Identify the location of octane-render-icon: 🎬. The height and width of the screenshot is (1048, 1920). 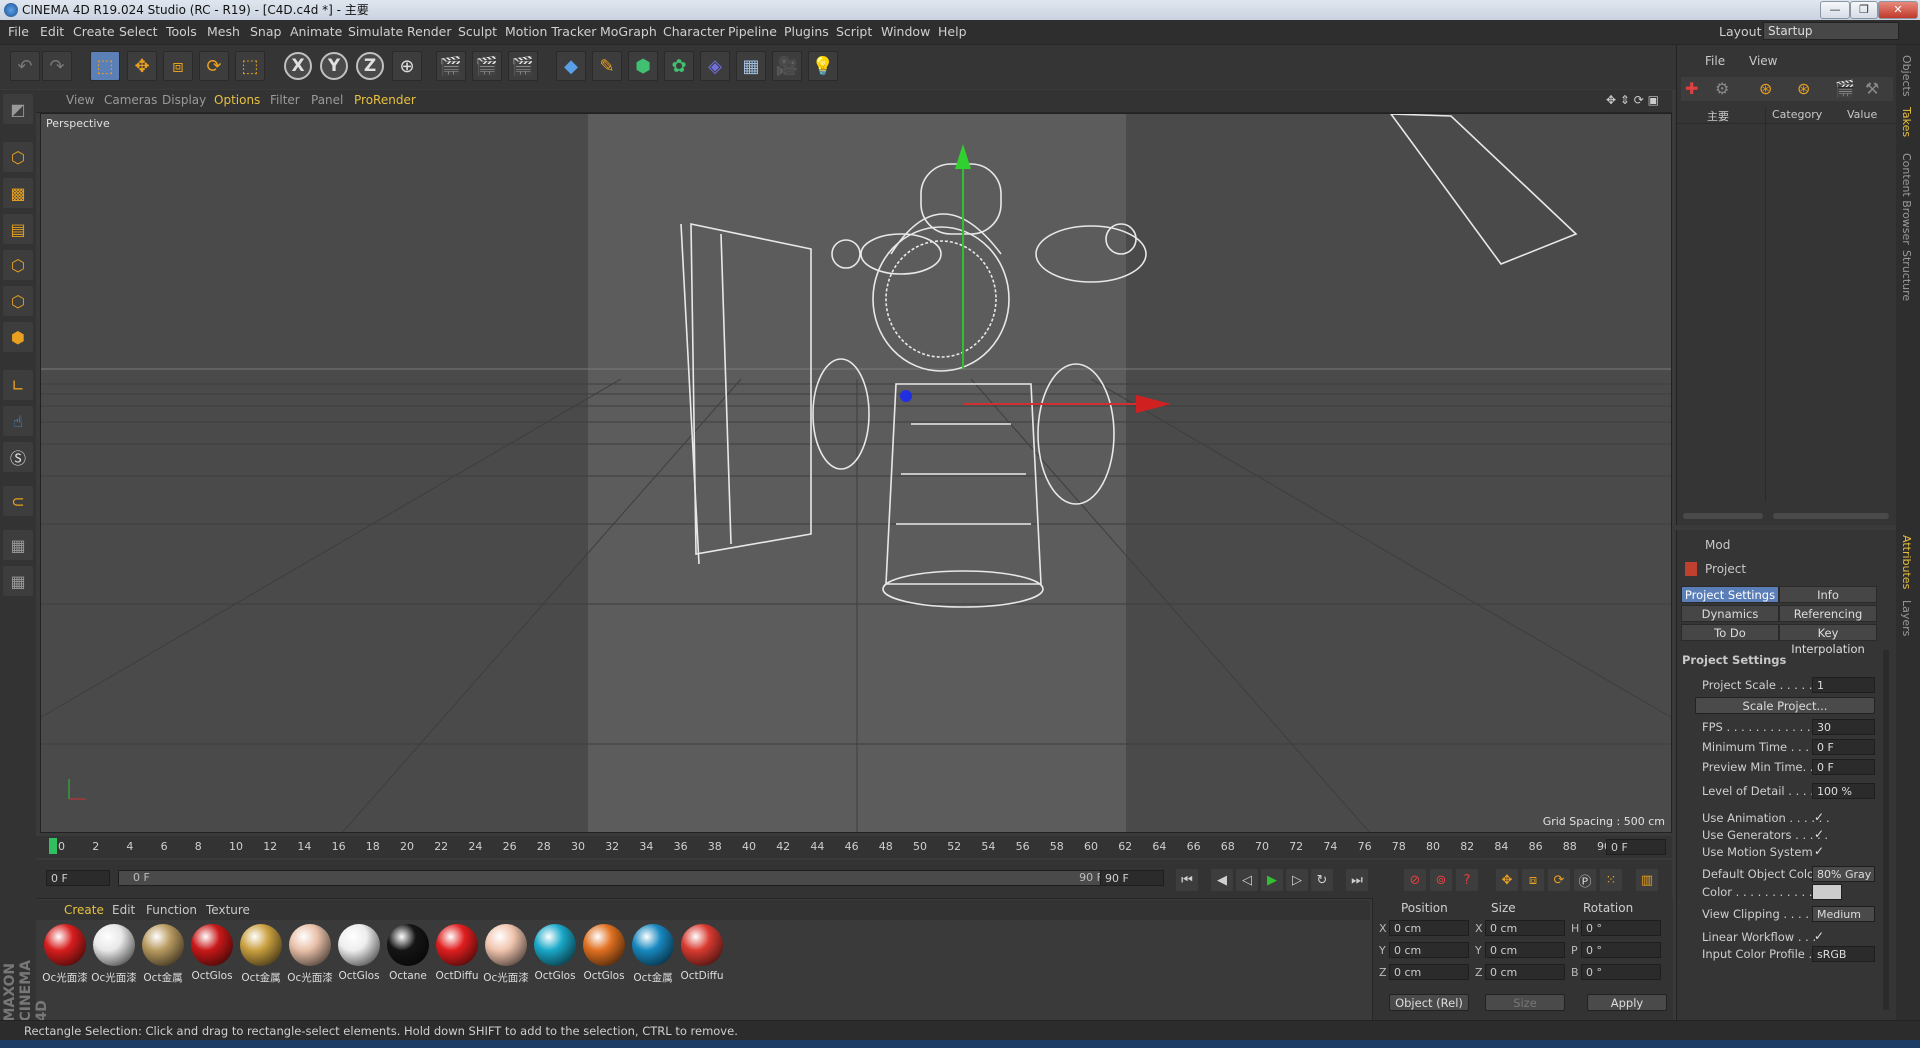
(1845, 88).